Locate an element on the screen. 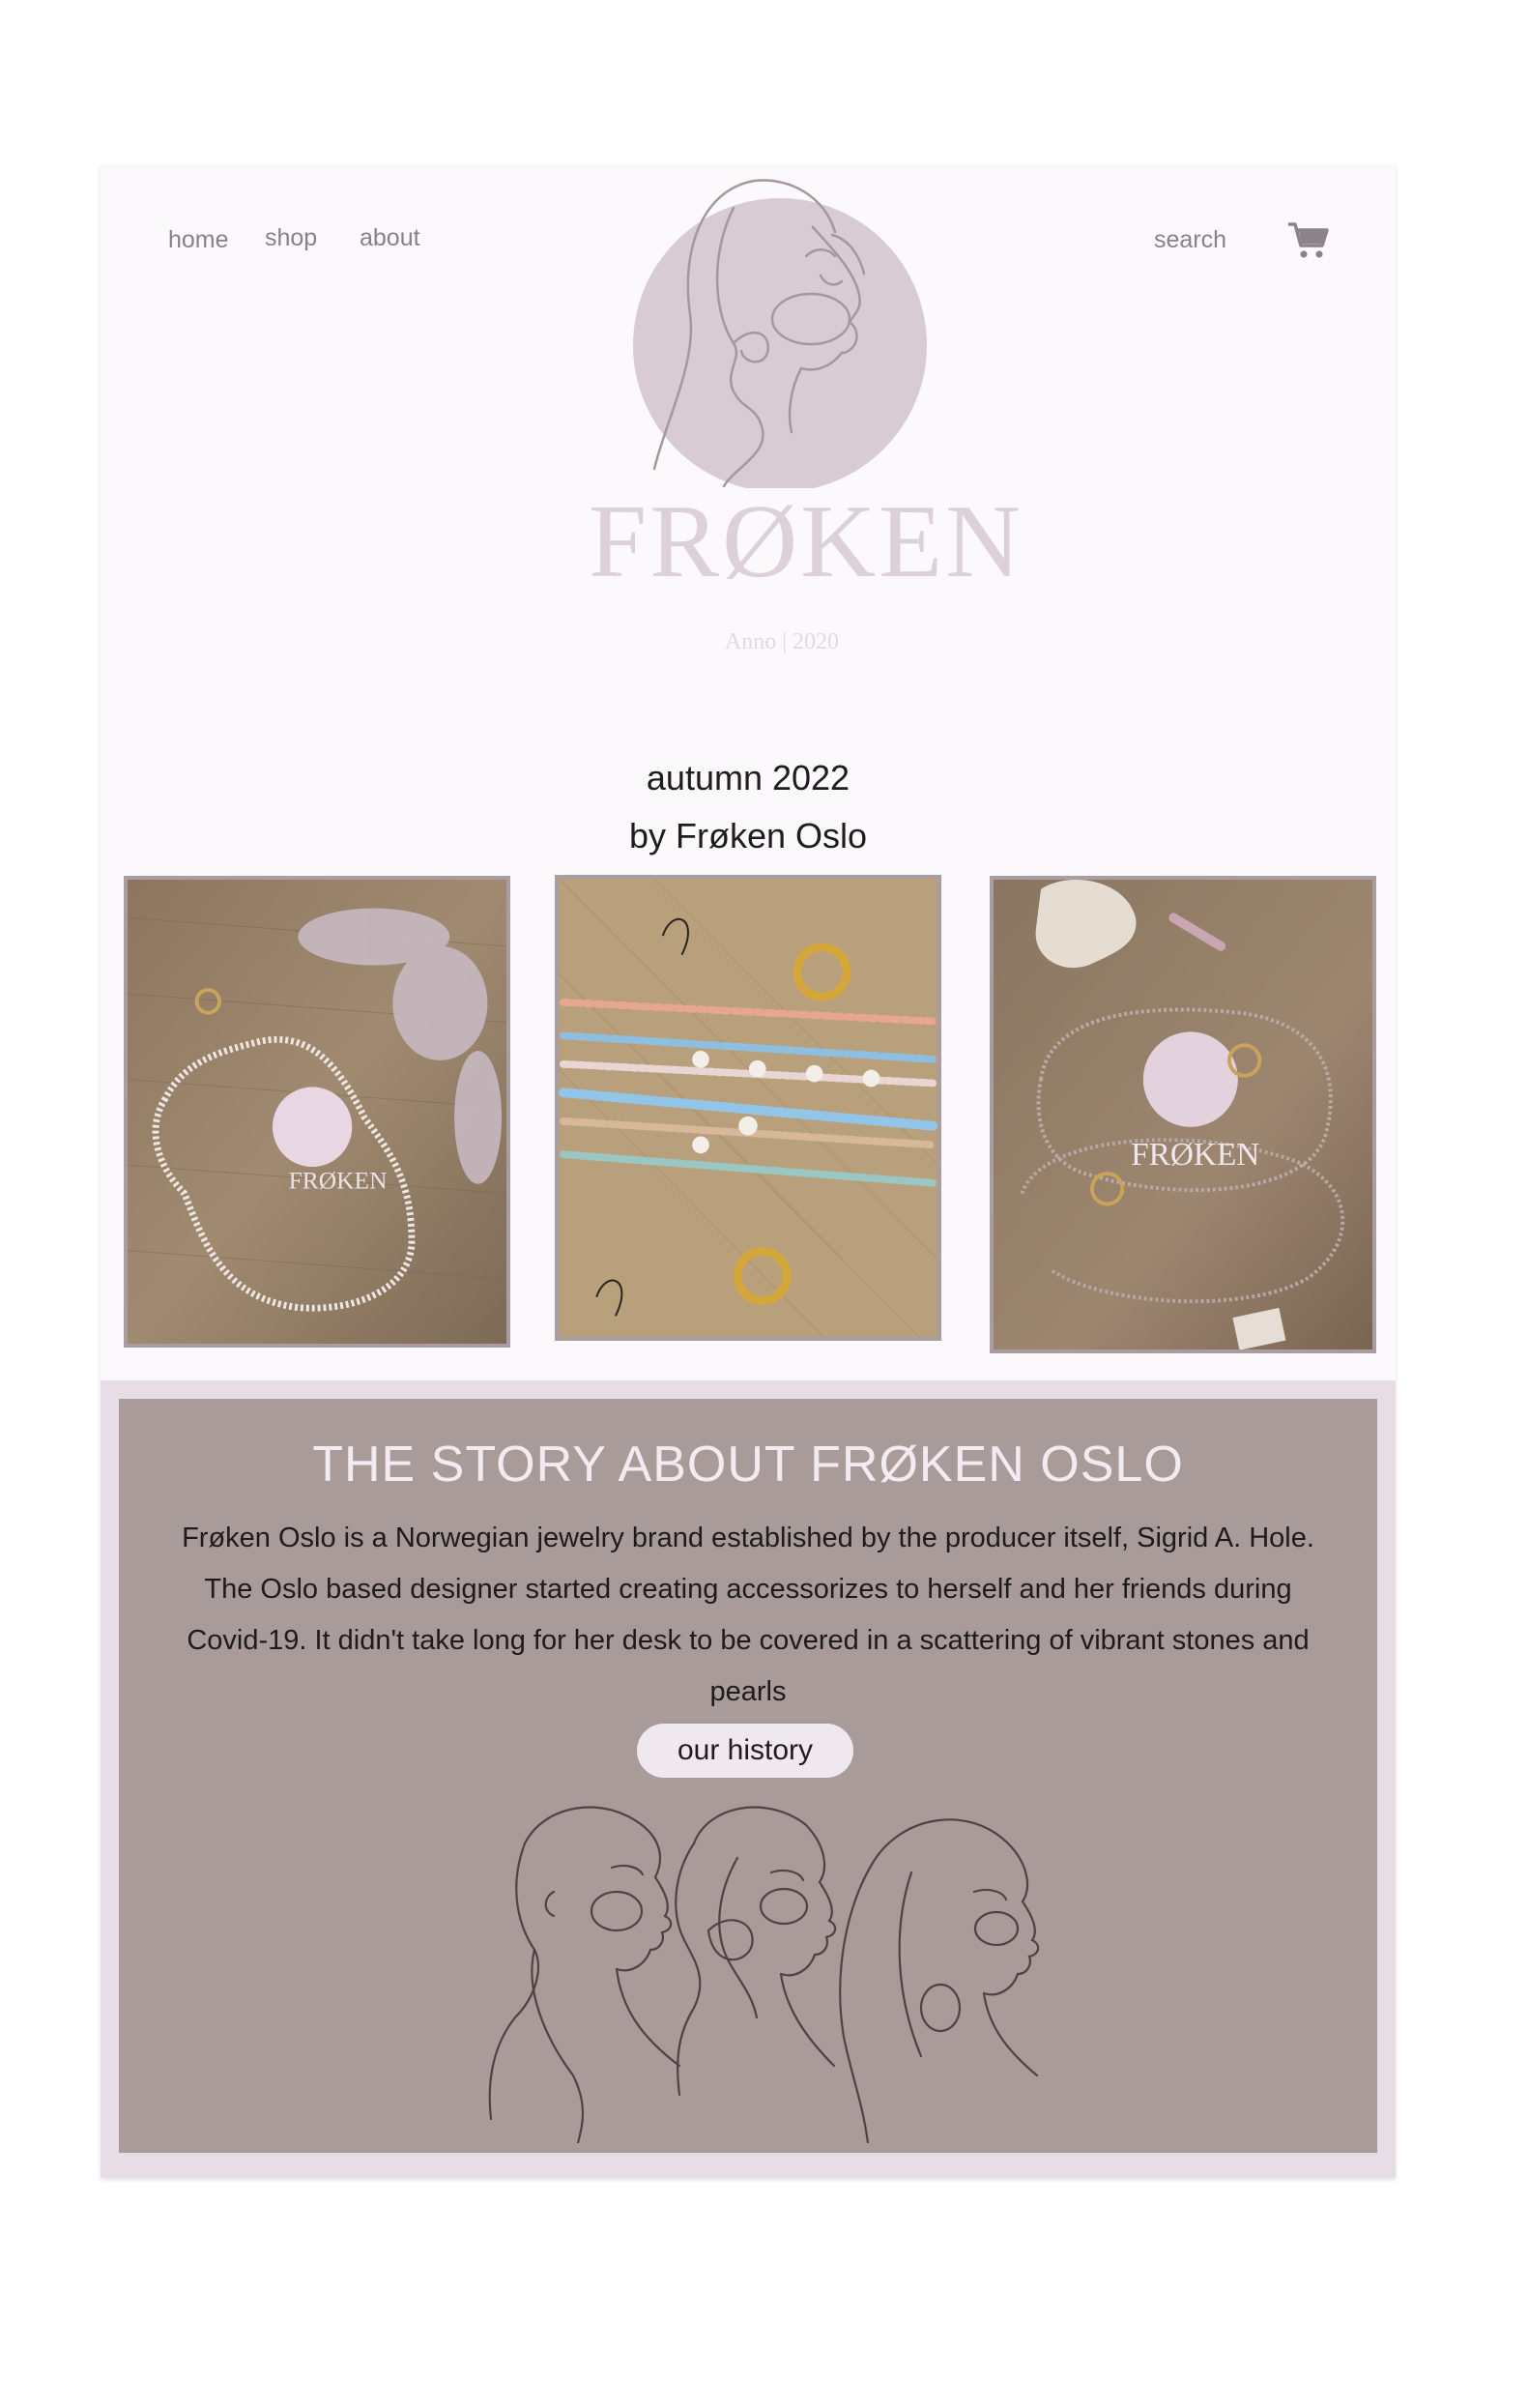 This screenshot has height=2408, width=1528. pearl-necklace-photo: FRØKEN is located at coordinates (317, 1112).